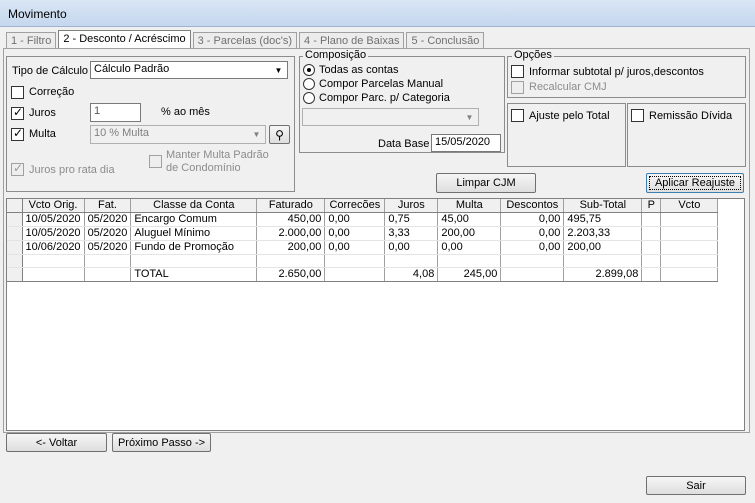 This screenshot has height=503, width=755. What do you see at coordinates (108, 261) in the screenshot?
I see `cell-fat` at bounding box center [108, 261].